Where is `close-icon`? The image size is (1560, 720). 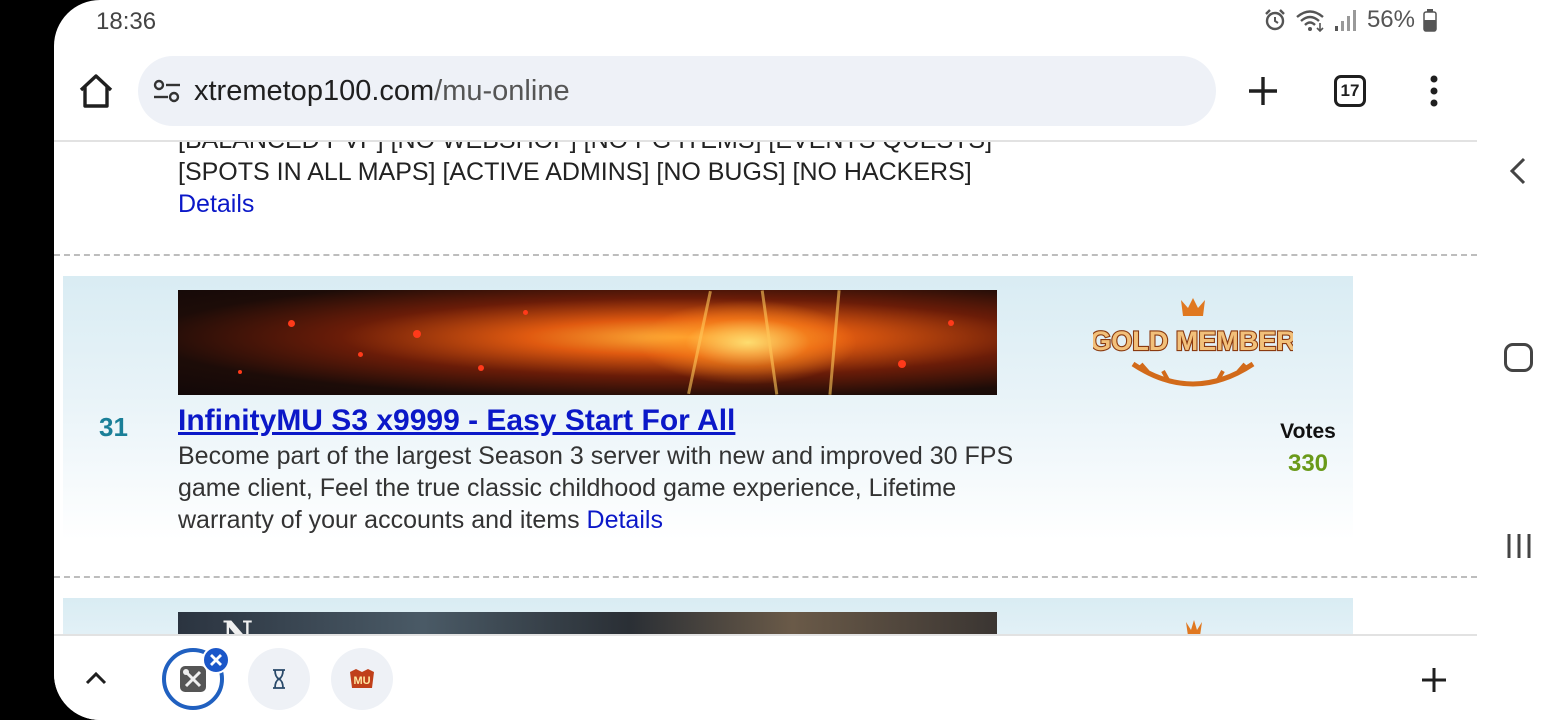 close-icon is located at coordinates (216, 660).